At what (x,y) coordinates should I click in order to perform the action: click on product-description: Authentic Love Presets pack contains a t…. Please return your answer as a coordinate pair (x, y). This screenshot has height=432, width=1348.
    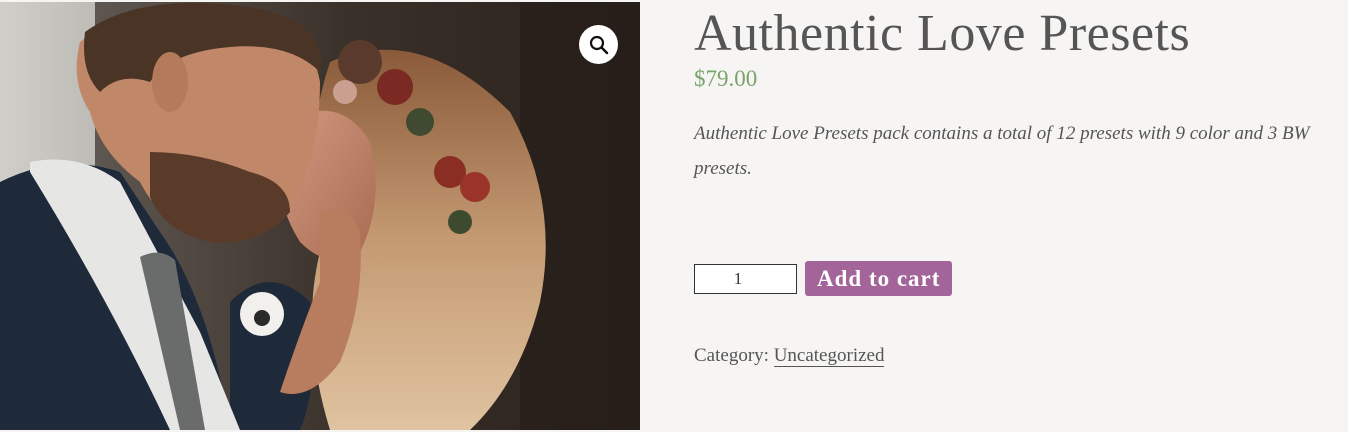
    Looking at the image, I should click on (1002, 151).